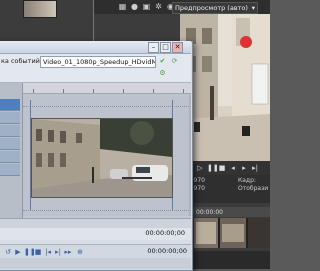  What do you see at coordinates (95, 263) in the screenshot?
I see `dialog-status-strip` at bounding box center [95, 263].